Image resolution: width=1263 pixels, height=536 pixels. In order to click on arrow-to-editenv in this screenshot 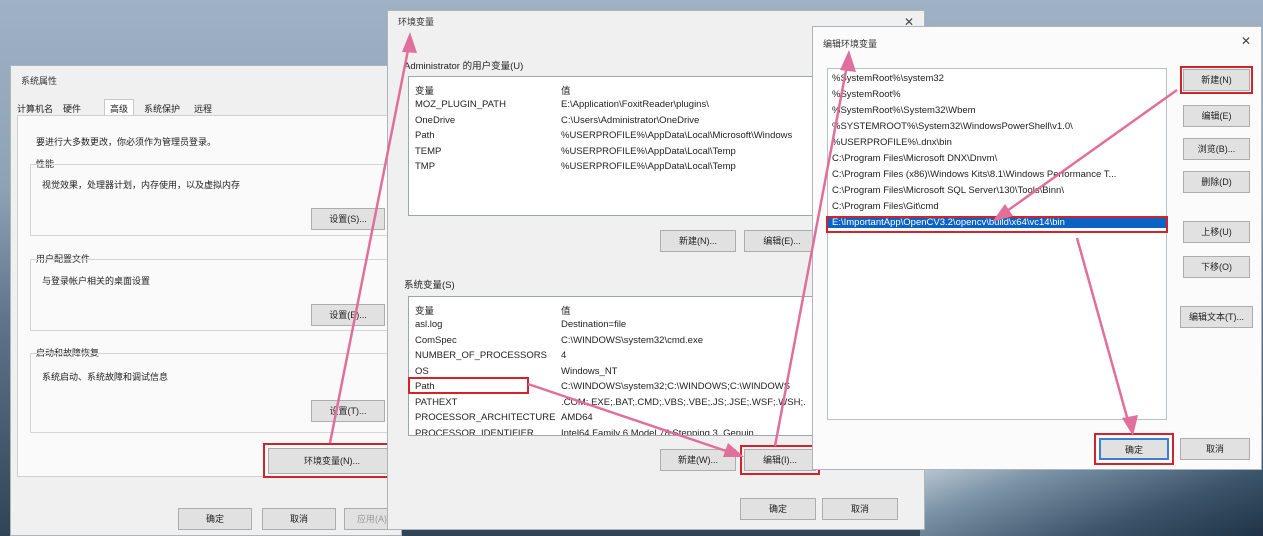, I will do `click(811, 253)`.